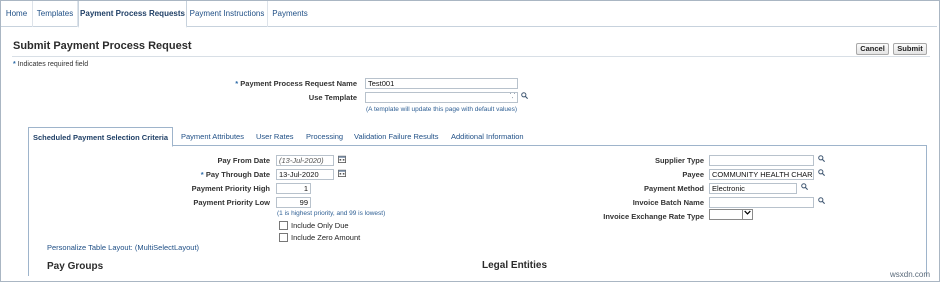 Image resolution: width=940 pixels, height=282 pixels. I want to click on supplier-type-label: Supplier Type, so click(679, 160).